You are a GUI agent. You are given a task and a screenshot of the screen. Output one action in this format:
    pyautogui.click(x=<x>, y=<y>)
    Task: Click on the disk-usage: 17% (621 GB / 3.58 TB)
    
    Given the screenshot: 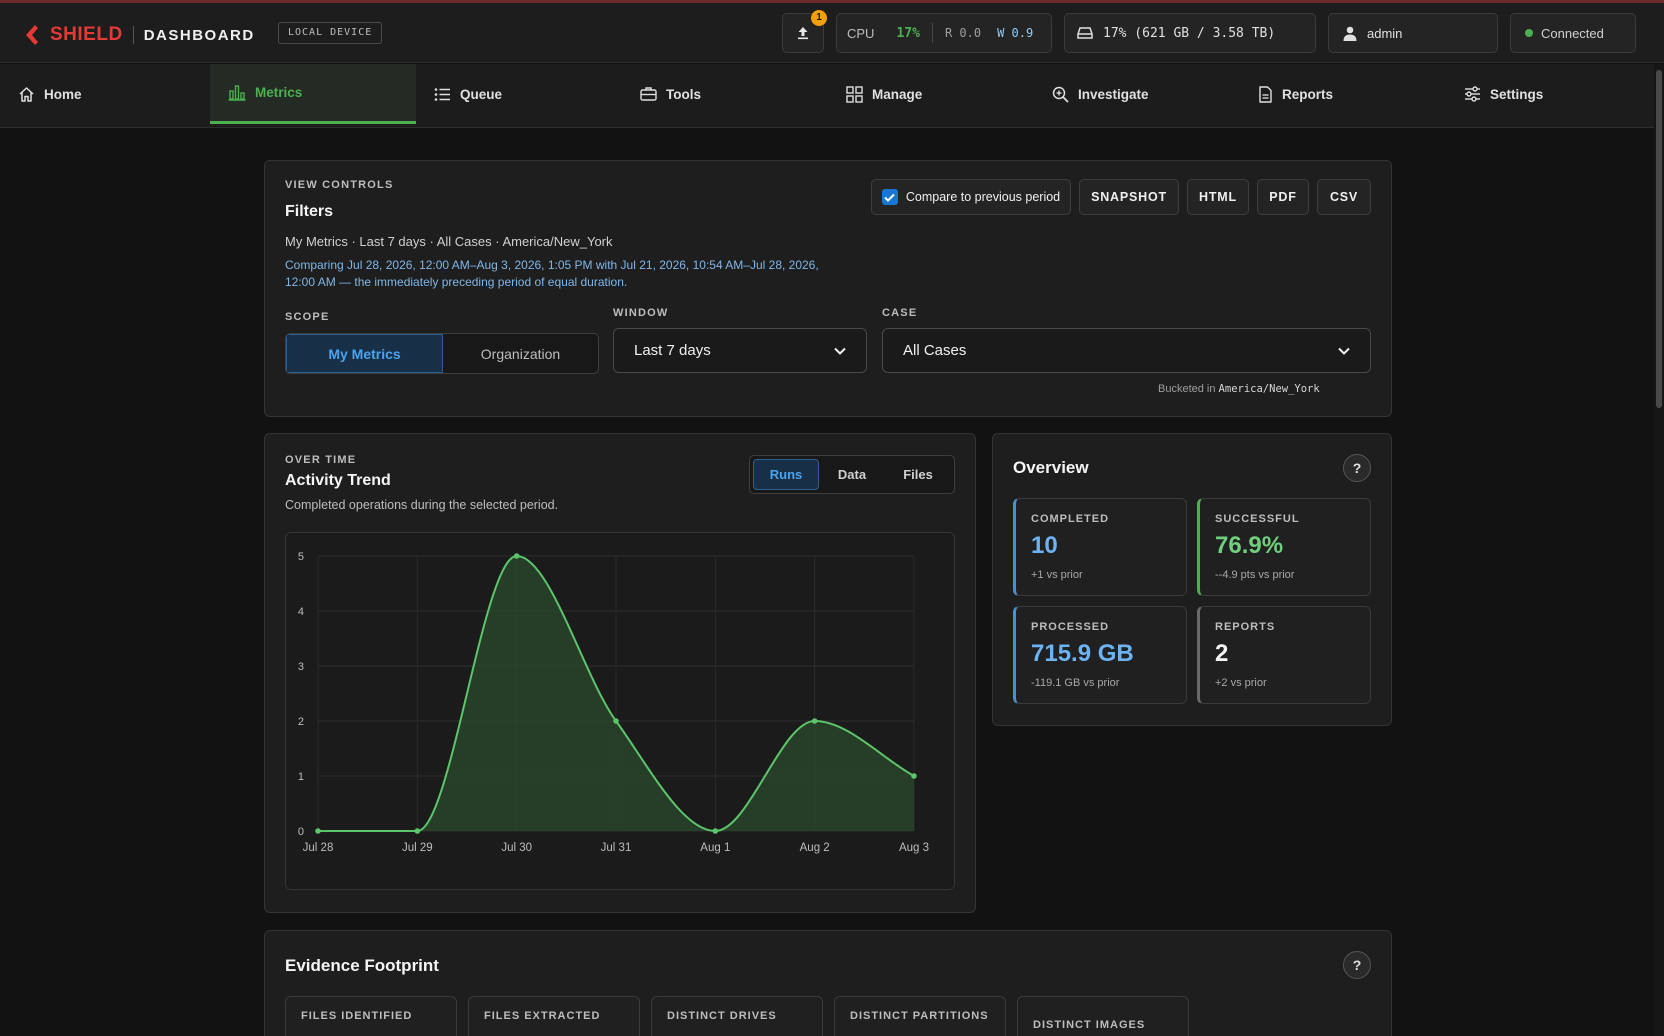 What is the action you would take?
    pyautogui.click(x=1190, y=33)
    